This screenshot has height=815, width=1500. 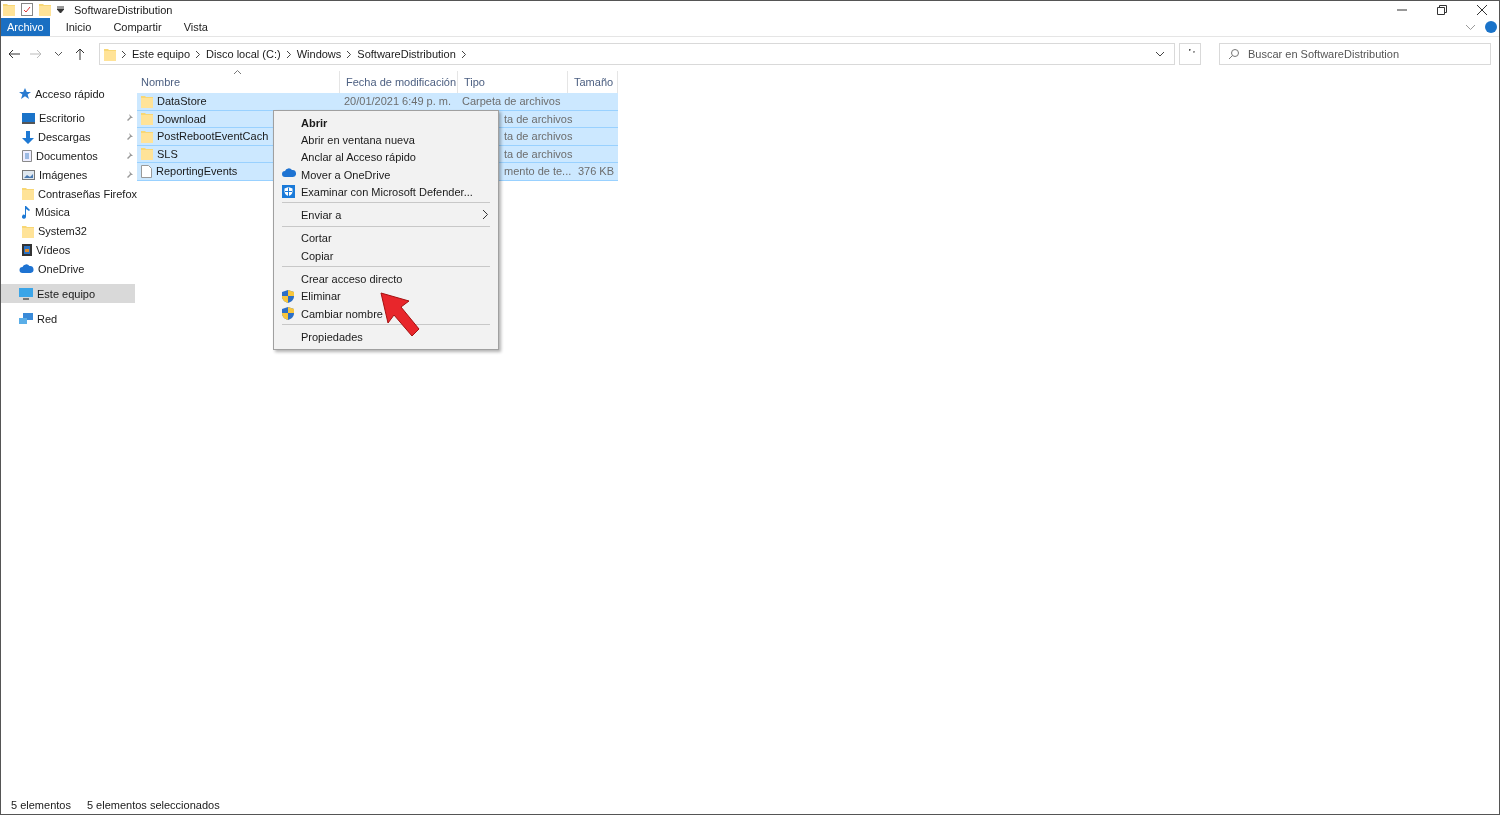 I want to click on status-text: 5 elementos, so click(x=41, y=805).